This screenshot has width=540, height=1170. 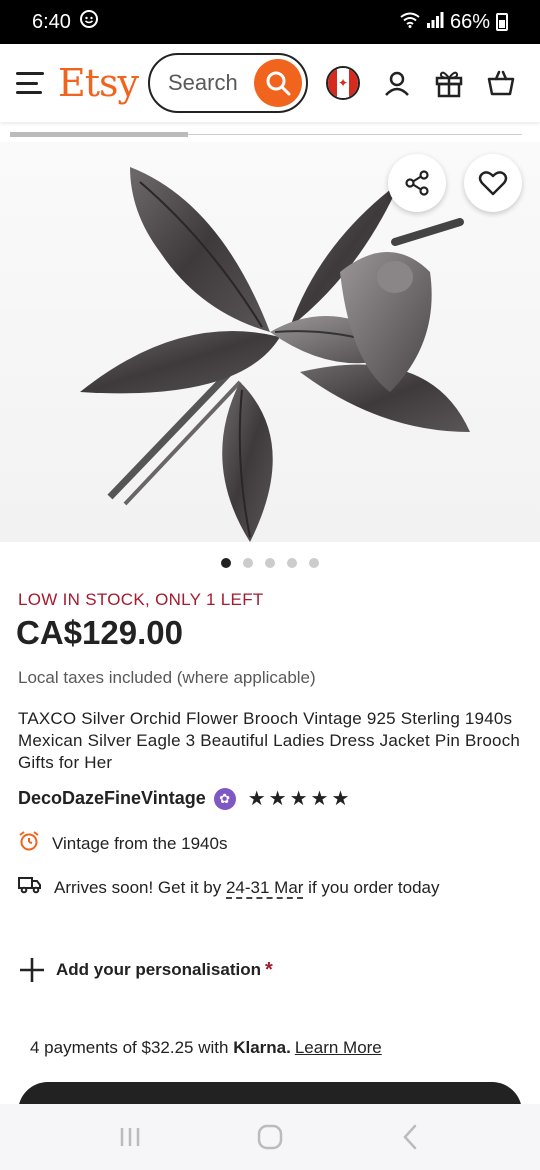 What do you see at coordinates (264, 888) in the screenshot?
I see `arrives-dates: 24-31 Mar` at bounding box center [264, 888].